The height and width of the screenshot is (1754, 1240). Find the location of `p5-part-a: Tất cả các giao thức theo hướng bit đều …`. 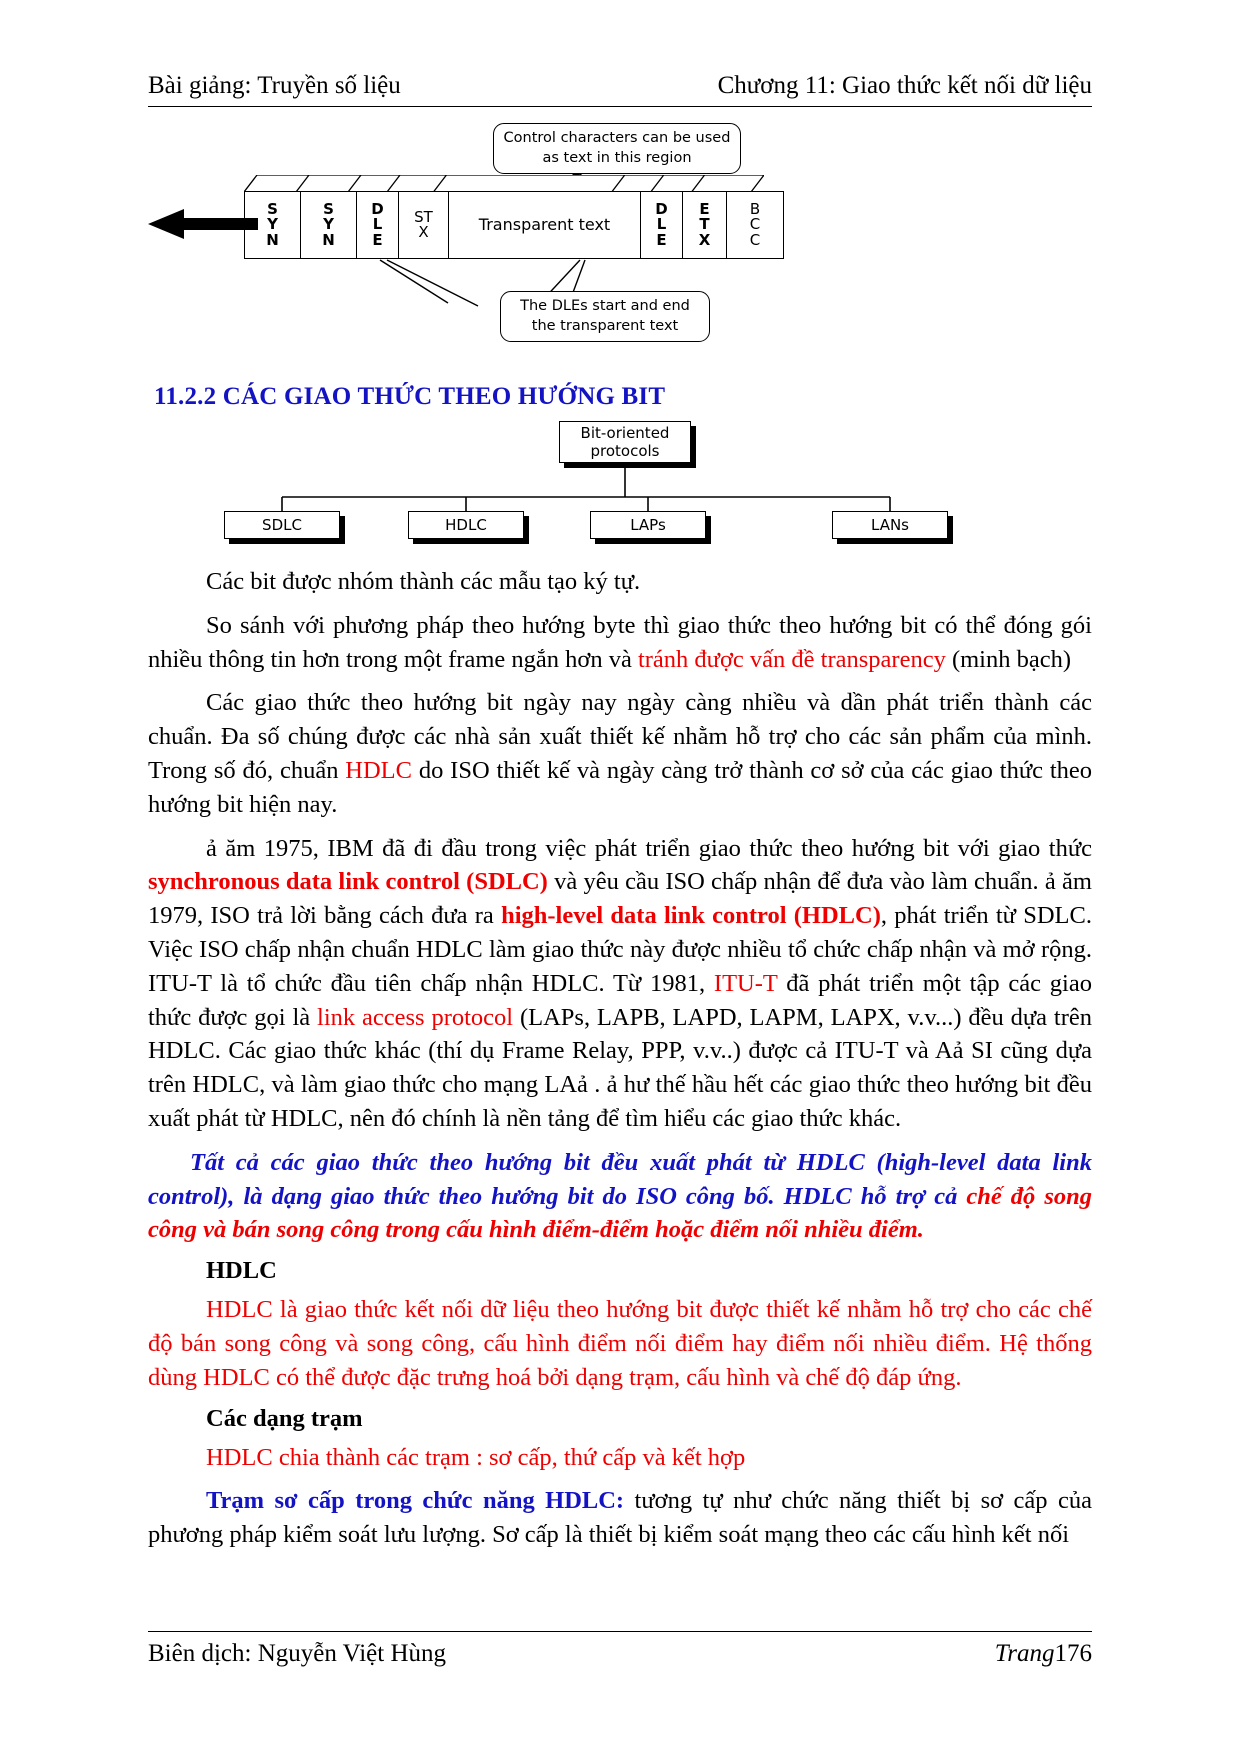

p5-part-a: Tất cả các giao thức theo hướng bit đều … is located at coordinates (620, 1179).